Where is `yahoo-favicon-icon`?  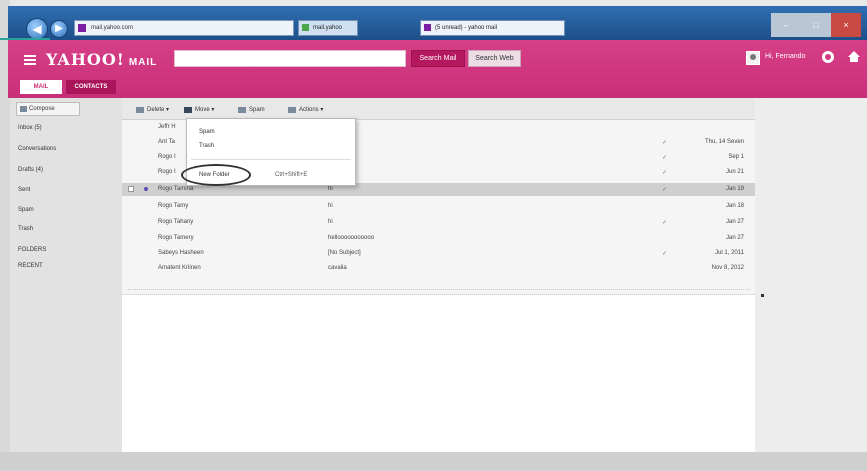
yahoo-favicon-icon is located at coordinates (82, 28).